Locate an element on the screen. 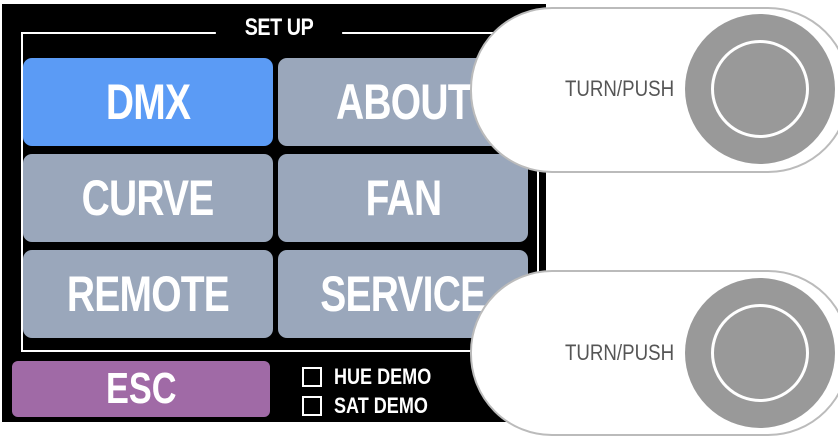 The image size is (838, 436). dmx-button-label: DMX is located at coordinates (148, 102).